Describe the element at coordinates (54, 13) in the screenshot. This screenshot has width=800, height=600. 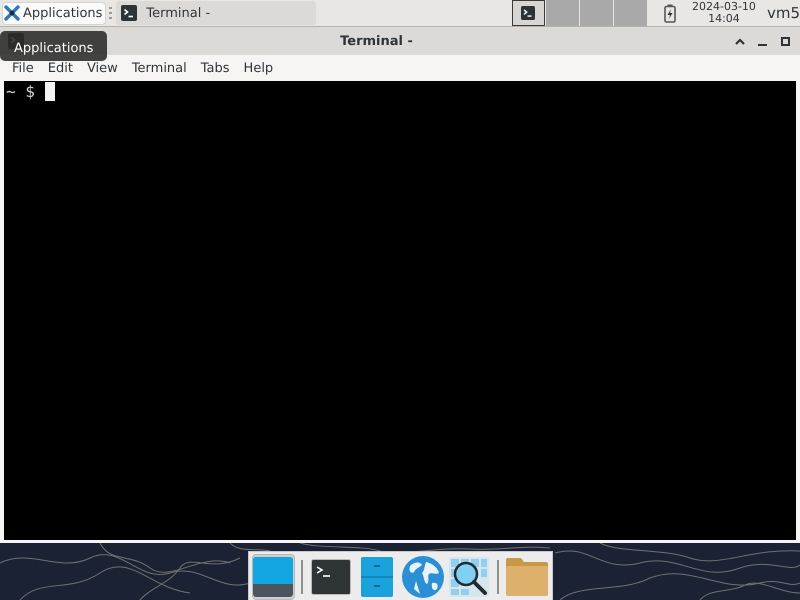
I see `applications-button: Applications` at that location.